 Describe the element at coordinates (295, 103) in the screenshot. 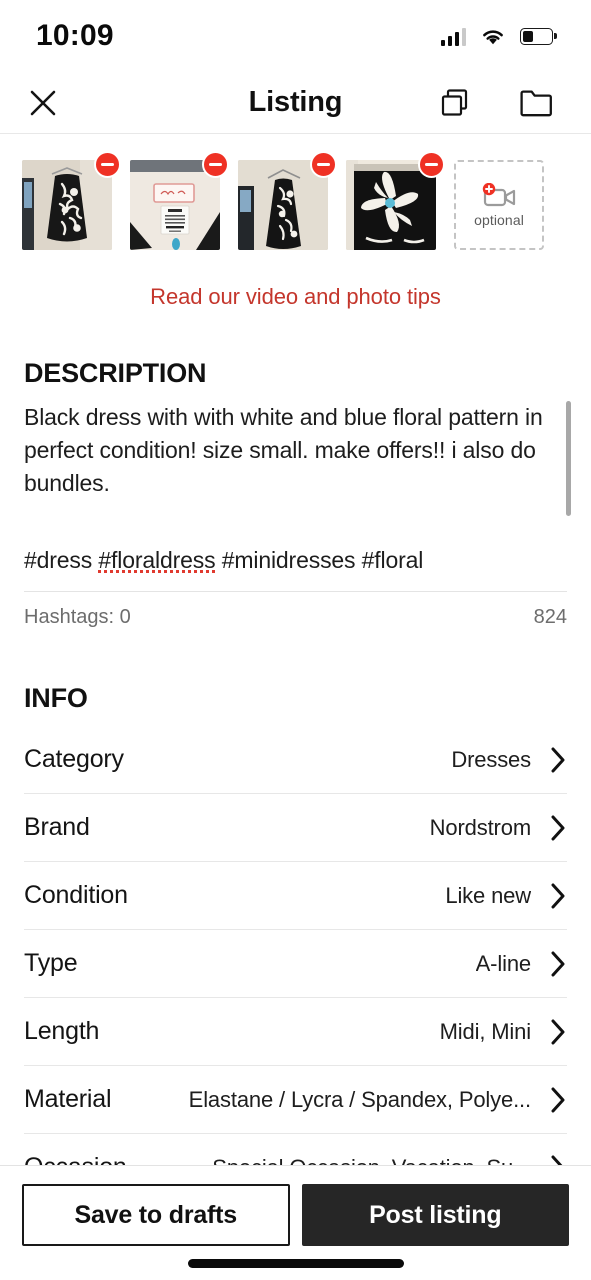

I see `nav-bar: Listing` at that location.